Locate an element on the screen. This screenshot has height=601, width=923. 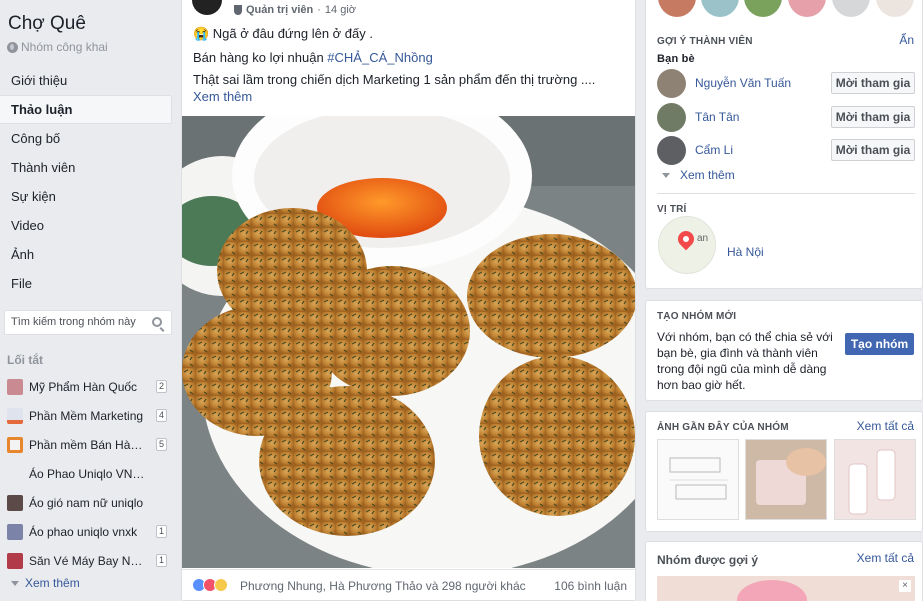
nav-item-members: Thành viên is located at coordinates (86, 167).